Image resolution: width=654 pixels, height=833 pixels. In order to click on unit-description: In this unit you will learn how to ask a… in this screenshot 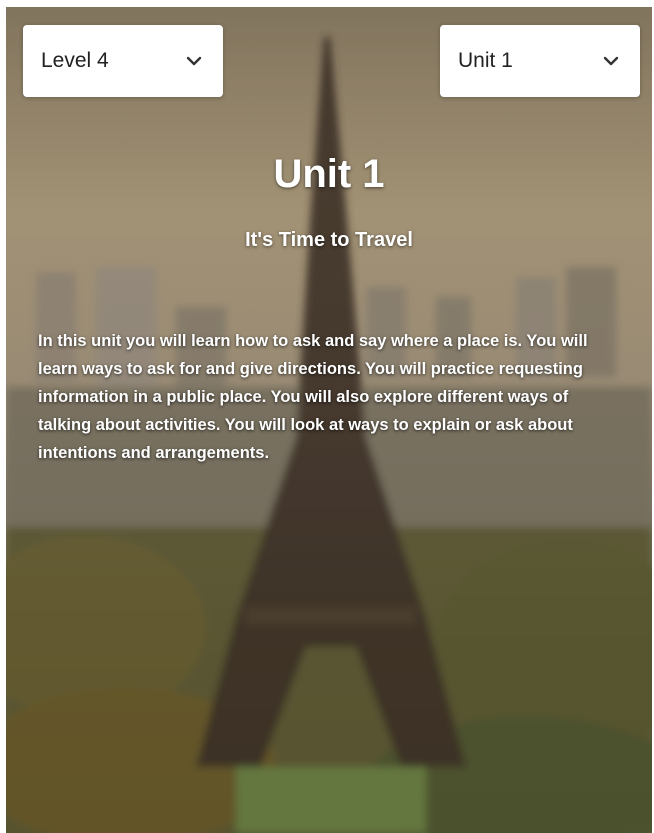, I will do `click(313, 397)`.